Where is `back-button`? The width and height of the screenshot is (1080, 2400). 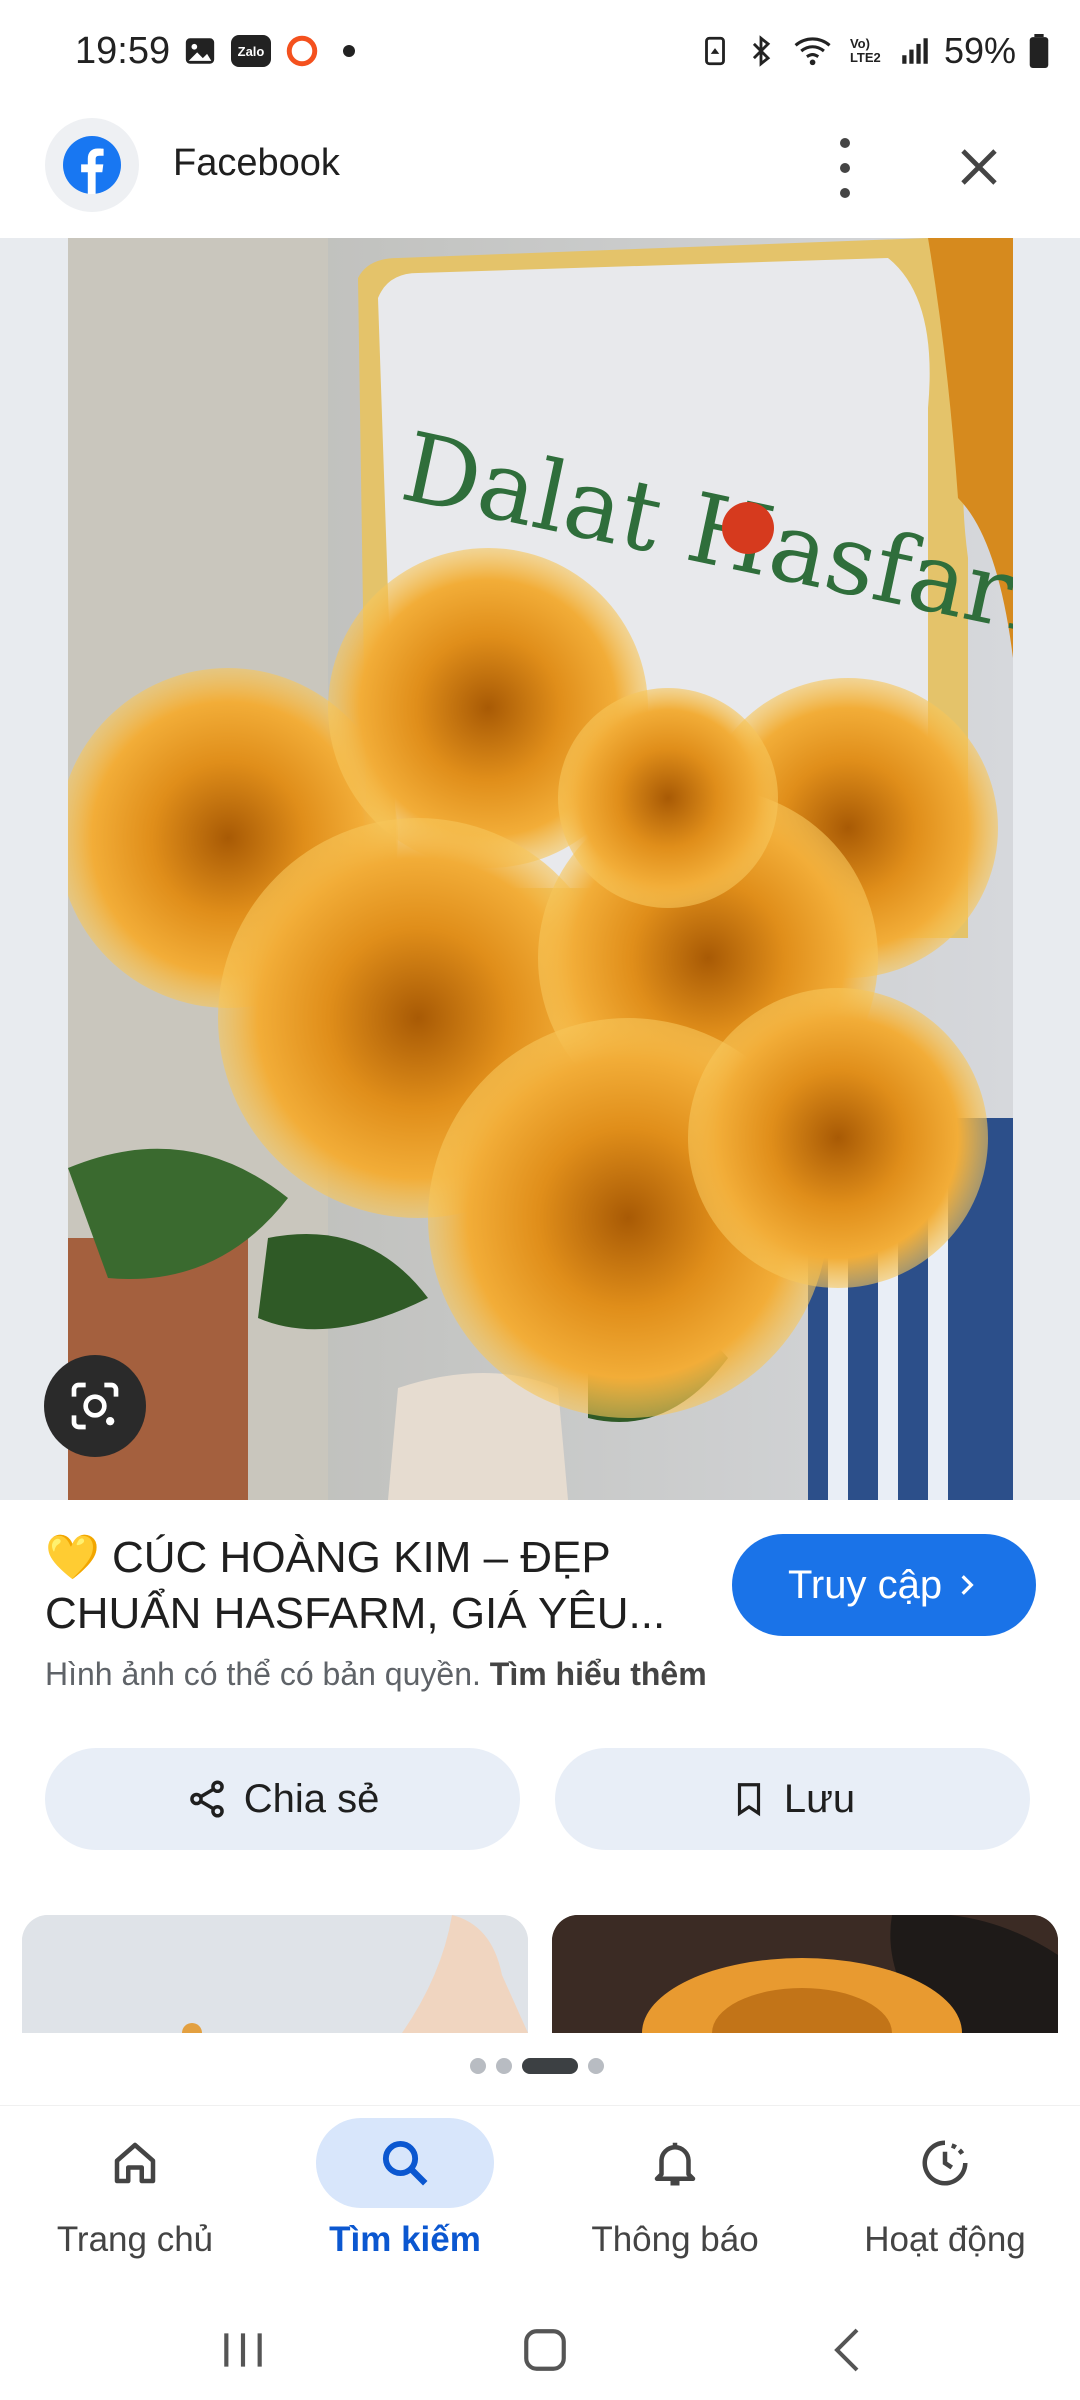
back-button is located at coordinates (847, 2350).